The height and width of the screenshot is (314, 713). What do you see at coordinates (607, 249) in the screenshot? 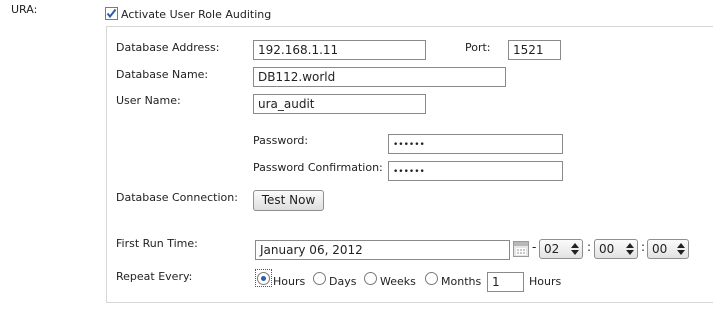
I see `minute-value: 00` at bounding box center [607, 249].